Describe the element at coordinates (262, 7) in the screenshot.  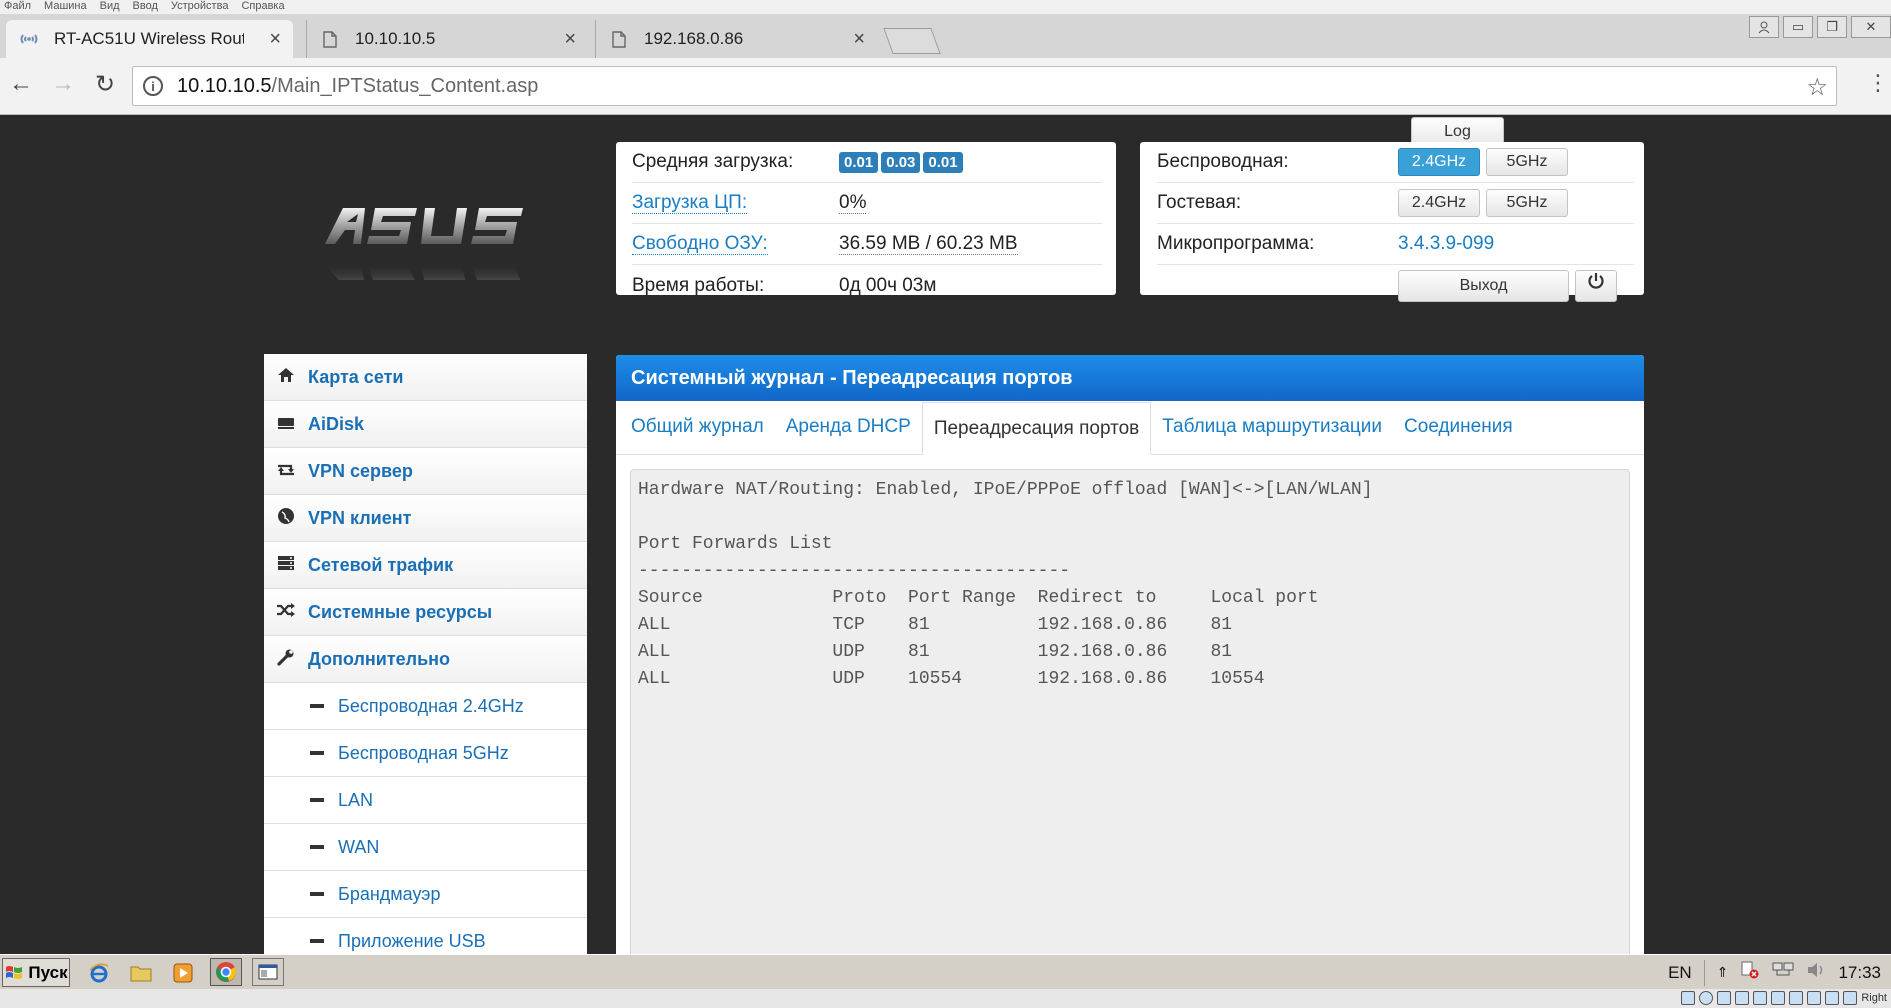
I see `vm-menu-help: Справка` at that location.